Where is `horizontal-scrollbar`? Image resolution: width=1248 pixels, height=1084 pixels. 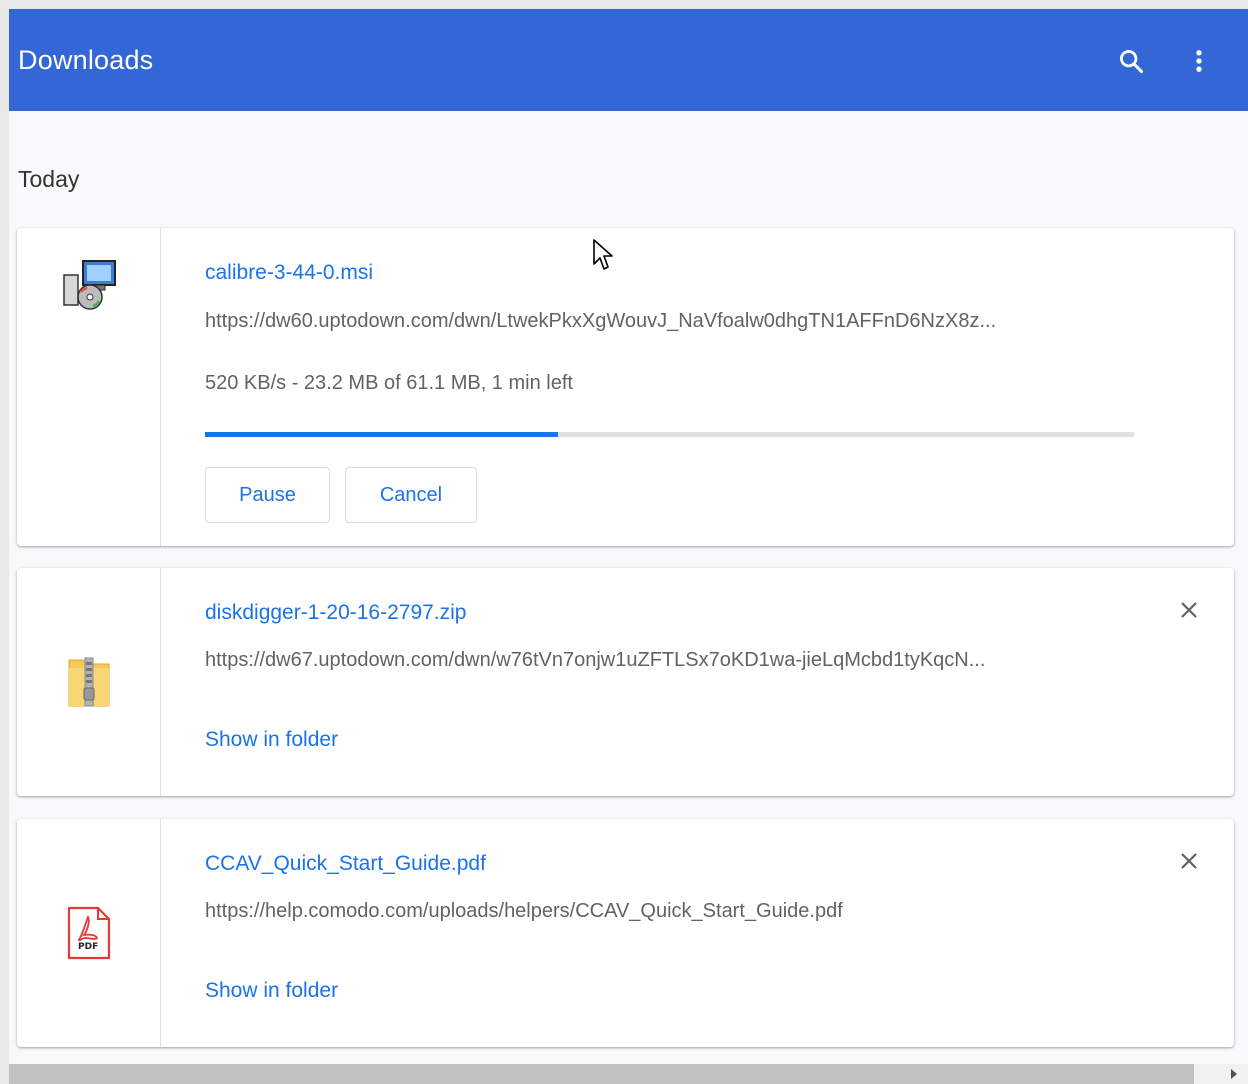
horizontal-scrollbar is located at coordinates (628, 1074).